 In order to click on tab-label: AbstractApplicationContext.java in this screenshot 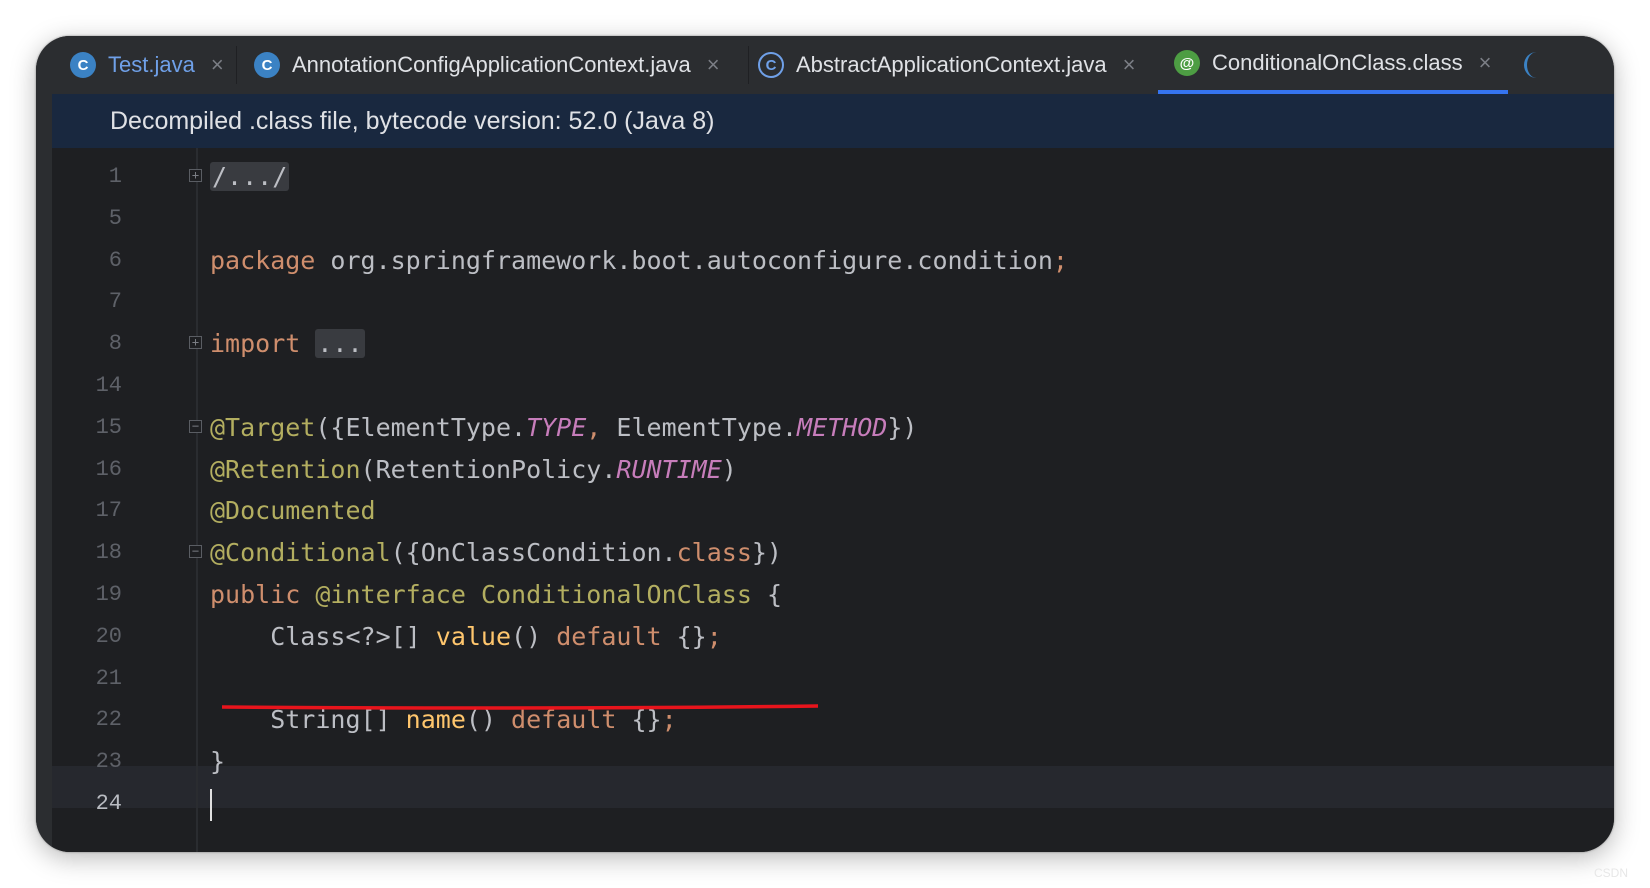, I will do `click(951, 64)`.